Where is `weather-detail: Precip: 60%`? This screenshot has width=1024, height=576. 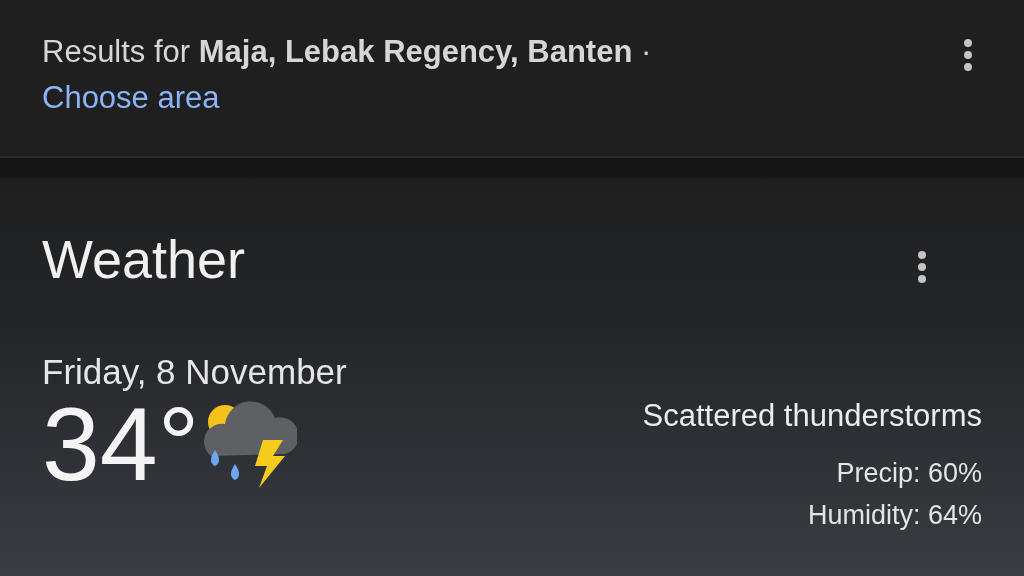 weather-detail: Precip: 60% is located at coordinates (909, 473).